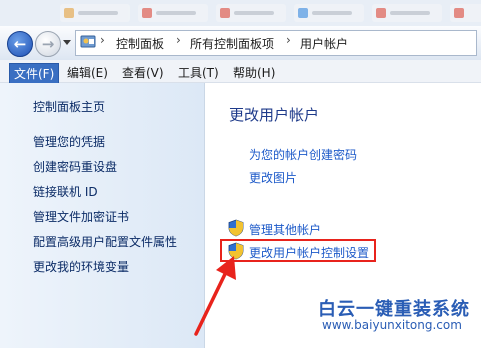 This screenshot has height=348, width=481. What do you see at coordinates (392, 325) in the screenshot?
I see `watermark-url: www.baiyunxitong.com` at bounding box center [392, 325].